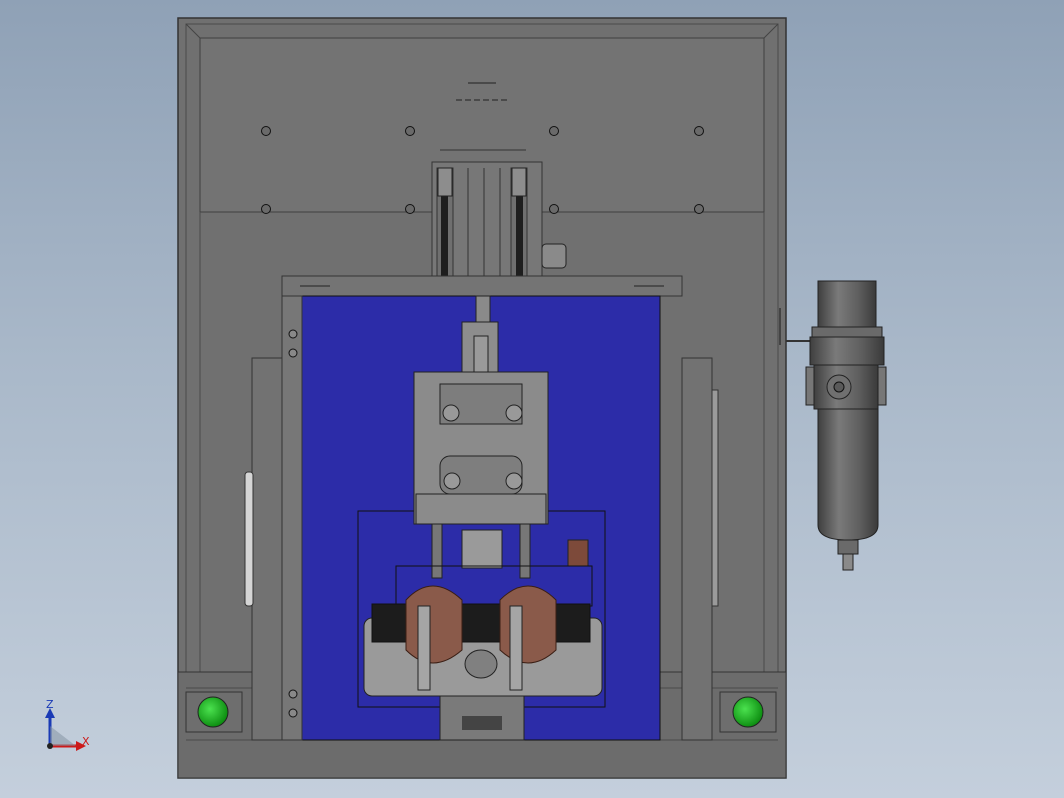  Describe the element at coordinates (833, 425) in the screenshot. I see `air-filter-regulator` at that location.